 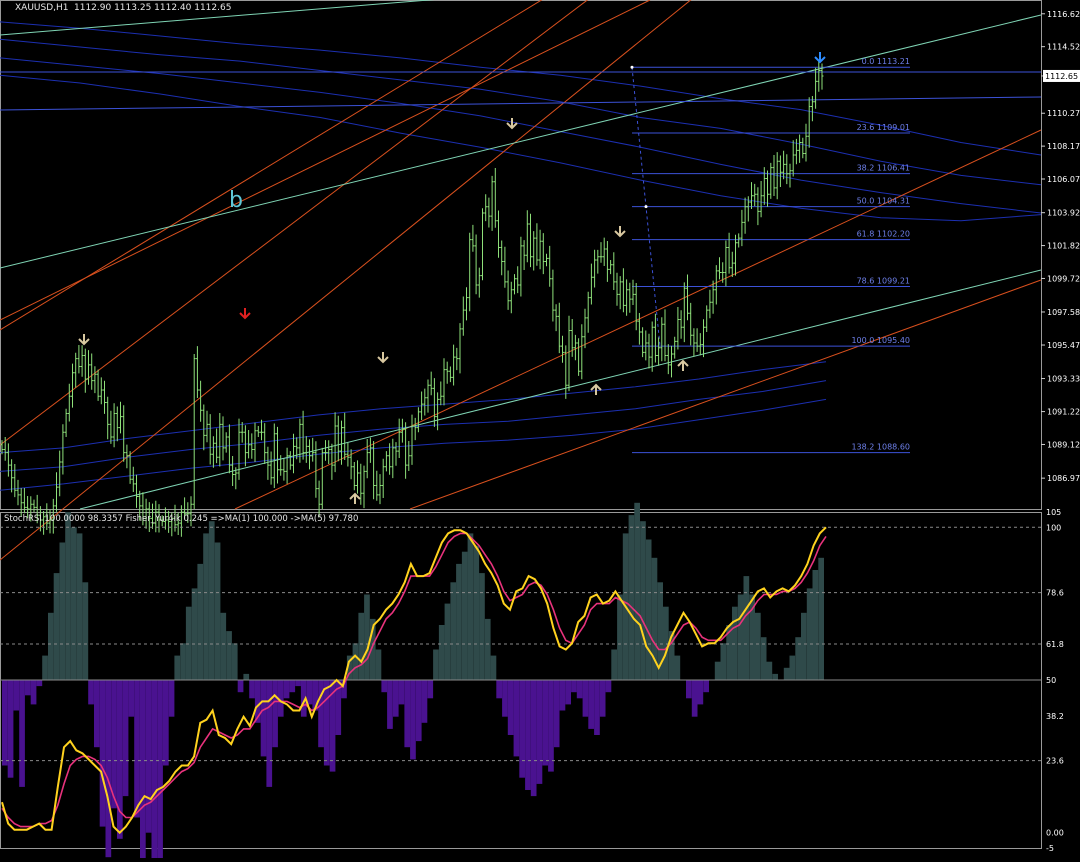 I want to click on wave-label-b: b, so click(x=236, y=200).